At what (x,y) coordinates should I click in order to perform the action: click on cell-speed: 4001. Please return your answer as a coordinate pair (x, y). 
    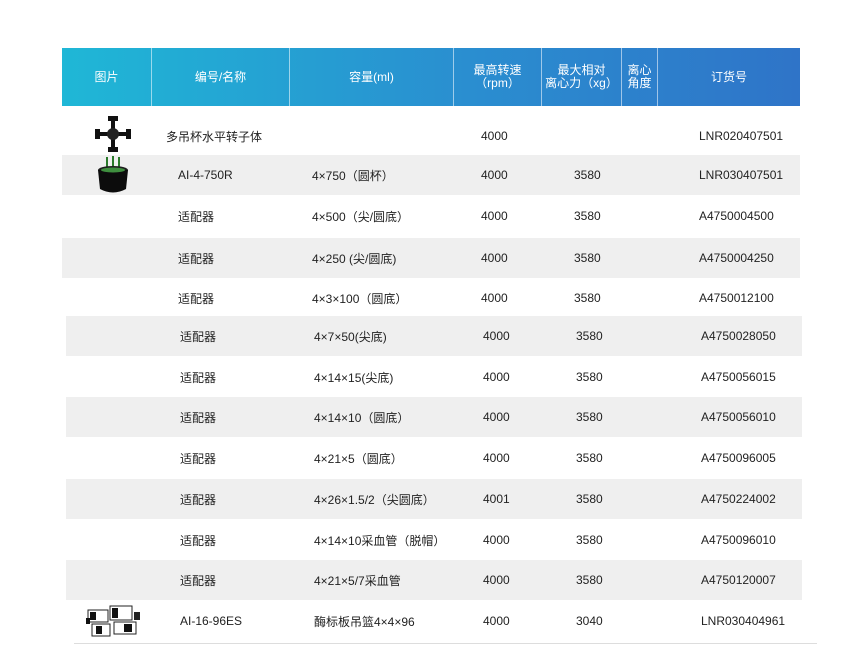
    Looking at the image, I should click on (496, 499).